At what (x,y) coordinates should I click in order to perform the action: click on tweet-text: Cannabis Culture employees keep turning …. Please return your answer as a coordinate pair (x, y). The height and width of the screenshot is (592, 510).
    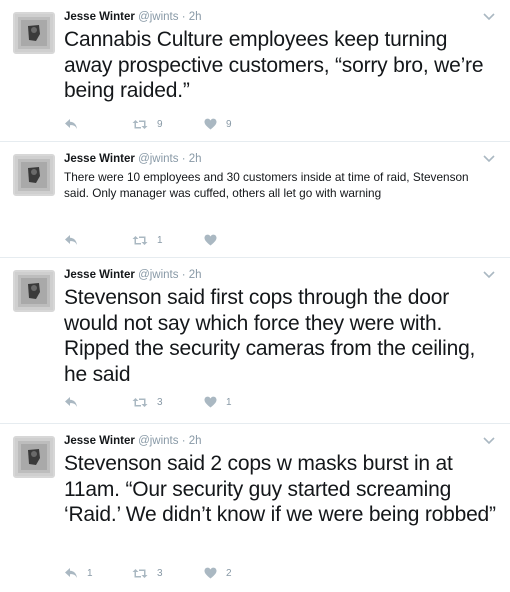
    Looking at the image, I should click on (274, 65).